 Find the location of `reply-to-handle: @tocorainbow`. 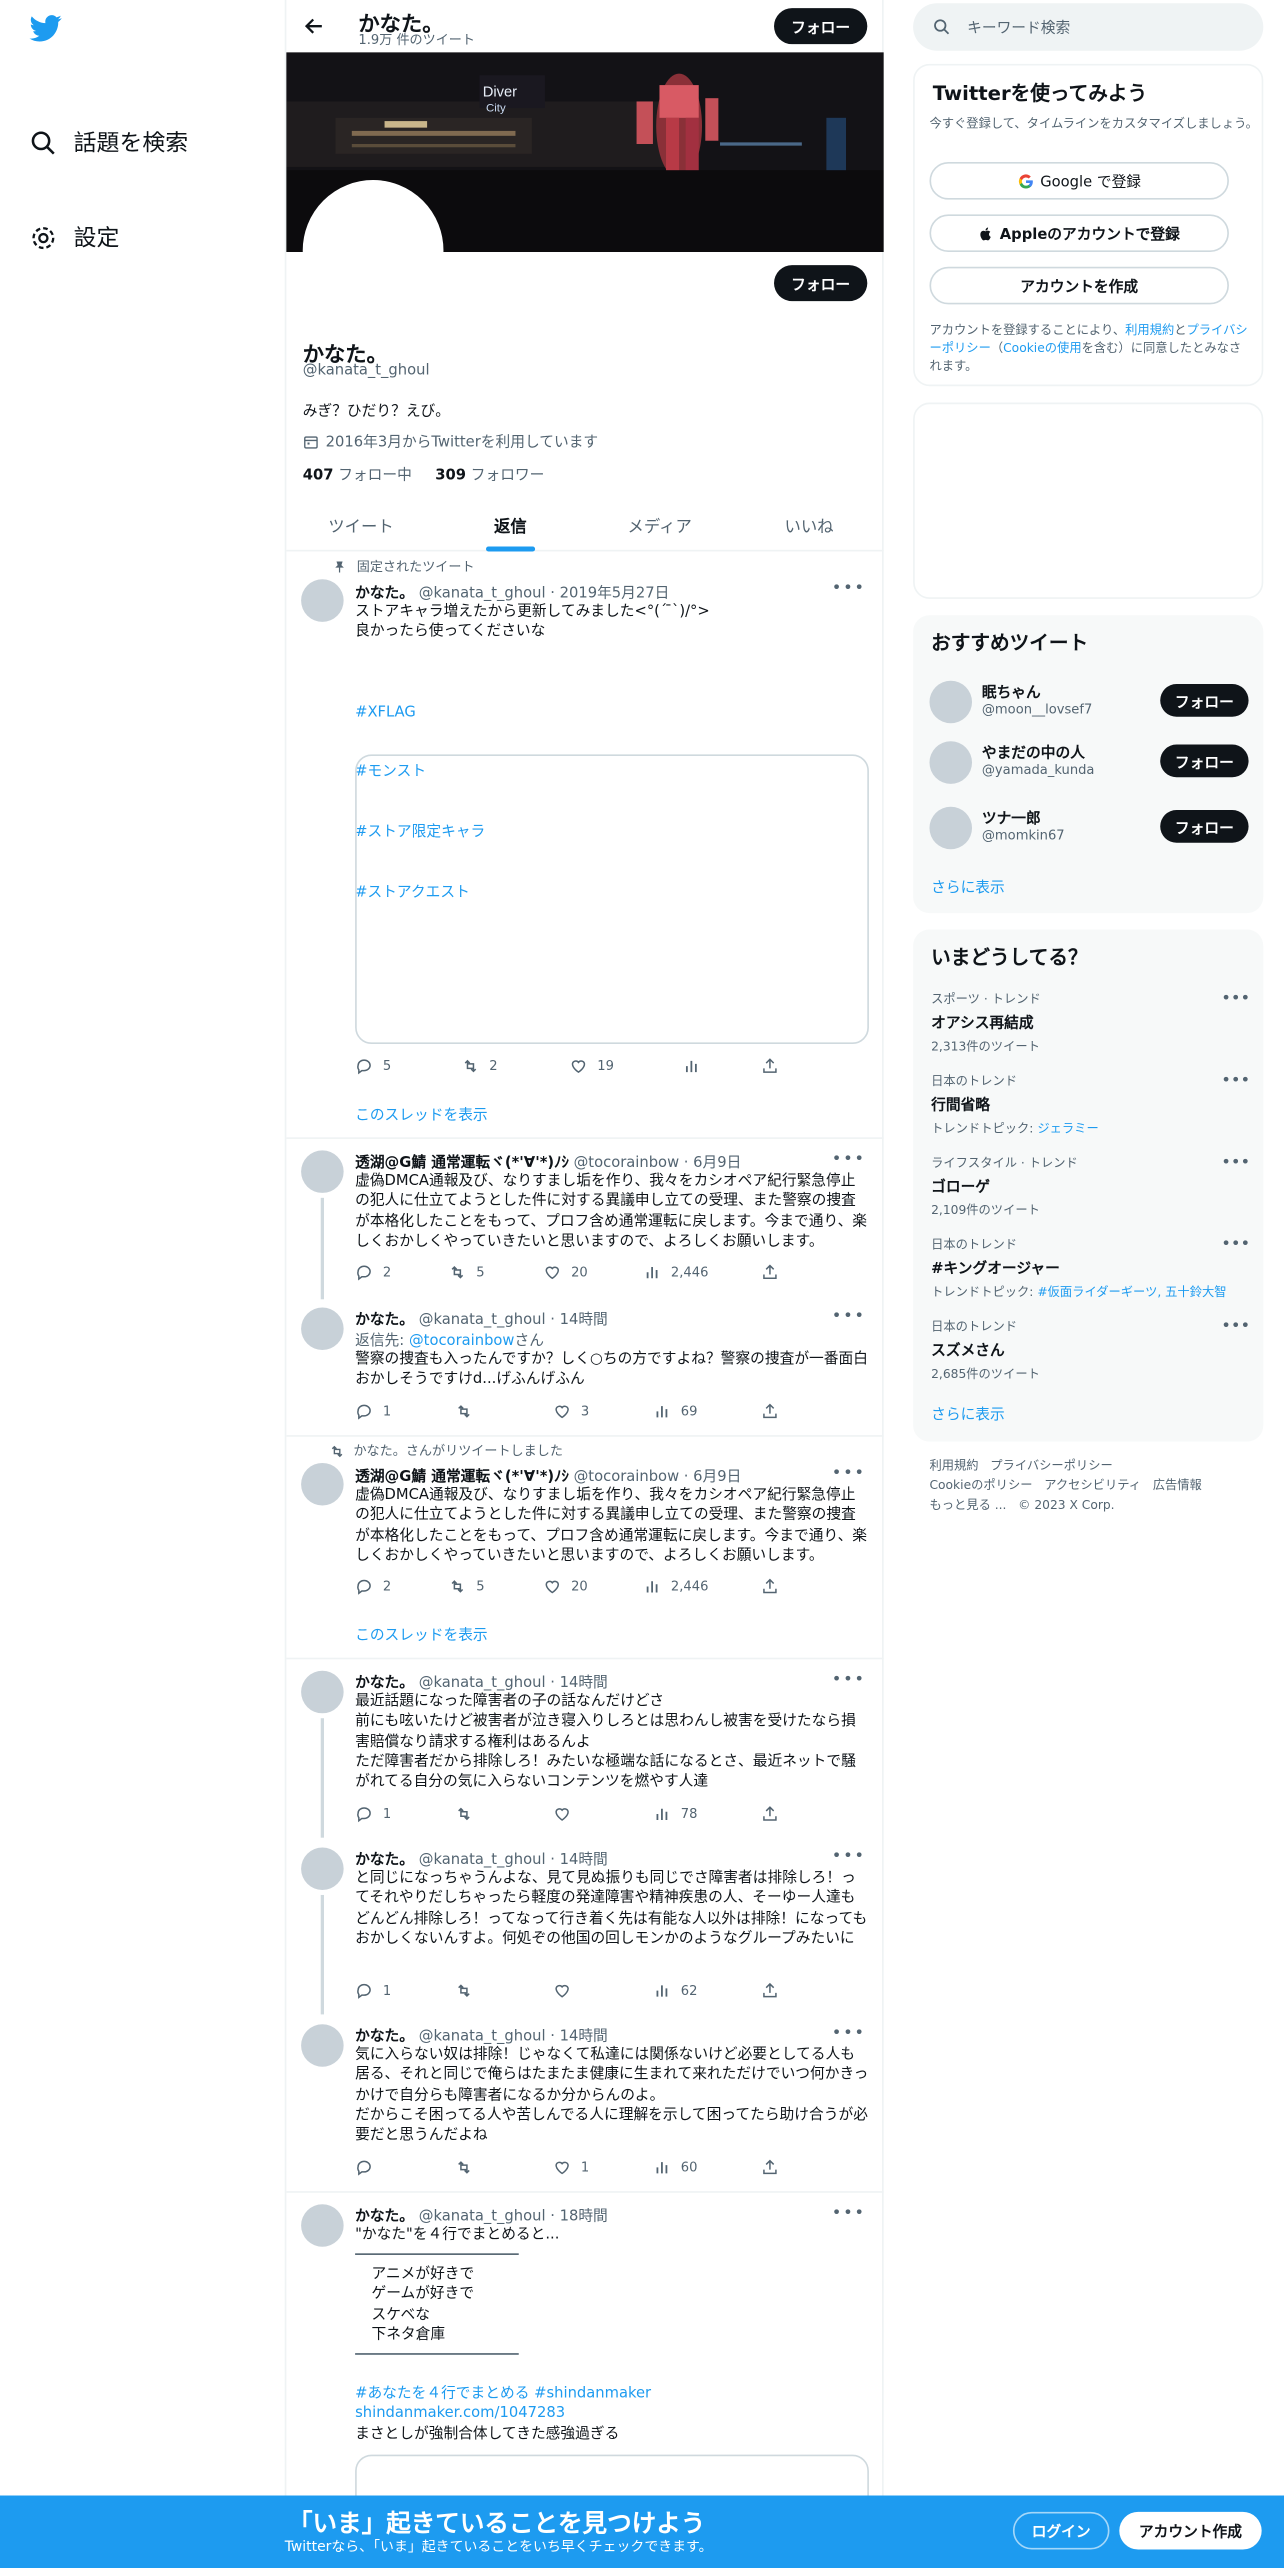

reply-to-handle: @tocorainbow is located at coordinates (462, 1342).